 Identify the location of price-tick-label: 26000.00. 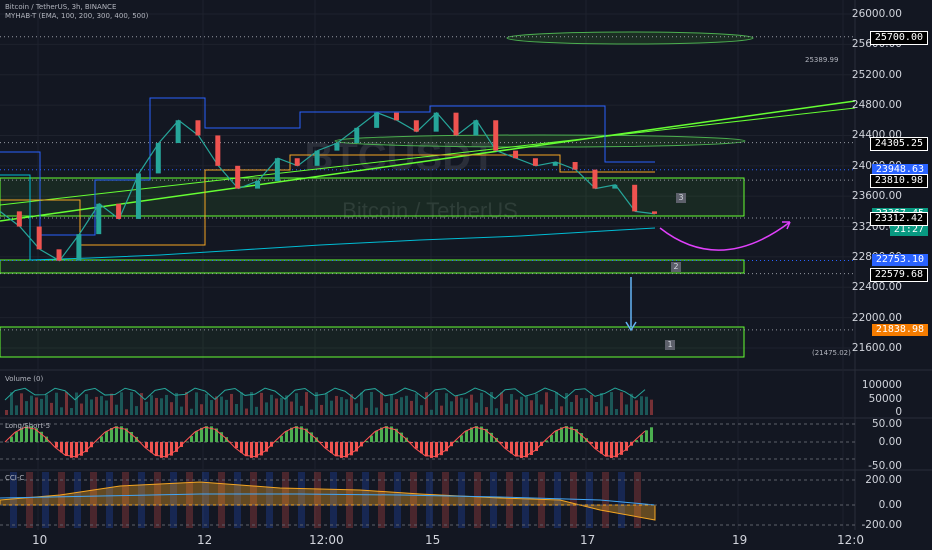
(876, 14).